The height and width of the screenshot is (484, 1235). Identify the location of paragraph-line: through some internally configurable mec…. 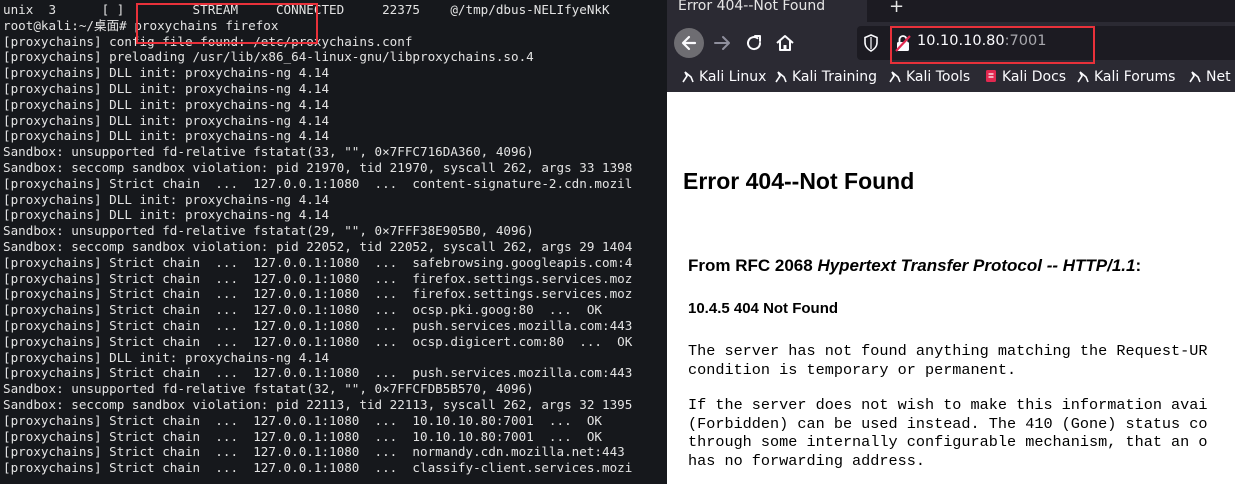
(948, 442).